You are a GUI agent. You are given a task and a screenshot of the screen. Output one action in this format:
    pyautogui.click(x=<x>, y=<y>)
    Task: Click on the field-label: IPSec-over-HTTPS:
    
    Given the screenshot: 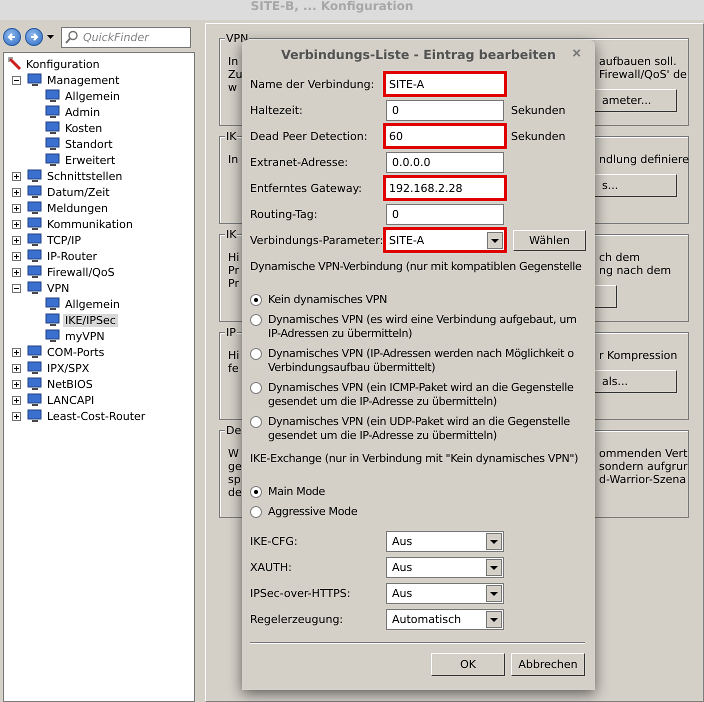 What is the action you would take?
    pyautogui.click(x=301, y=593)
    